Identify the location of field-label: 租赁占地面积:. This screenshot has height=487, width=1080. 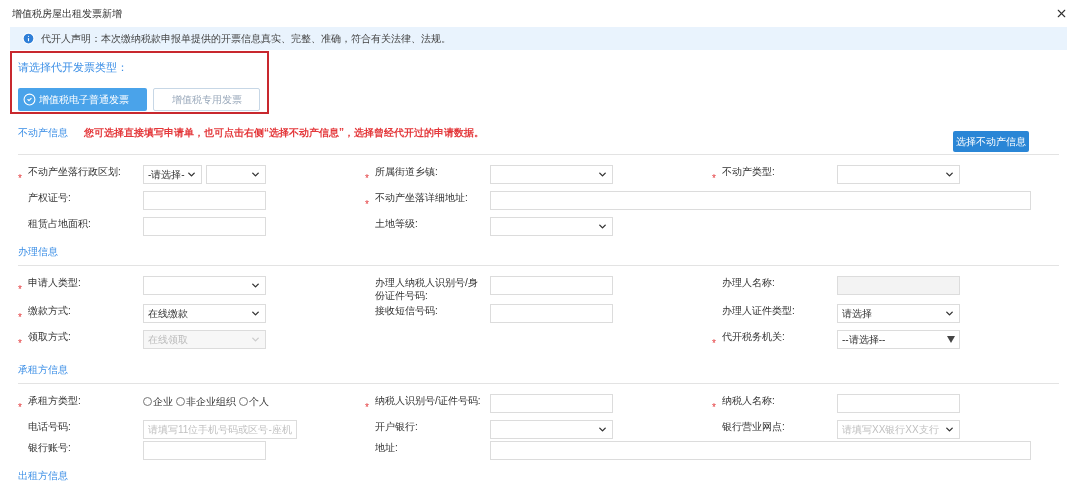
(59, 223).